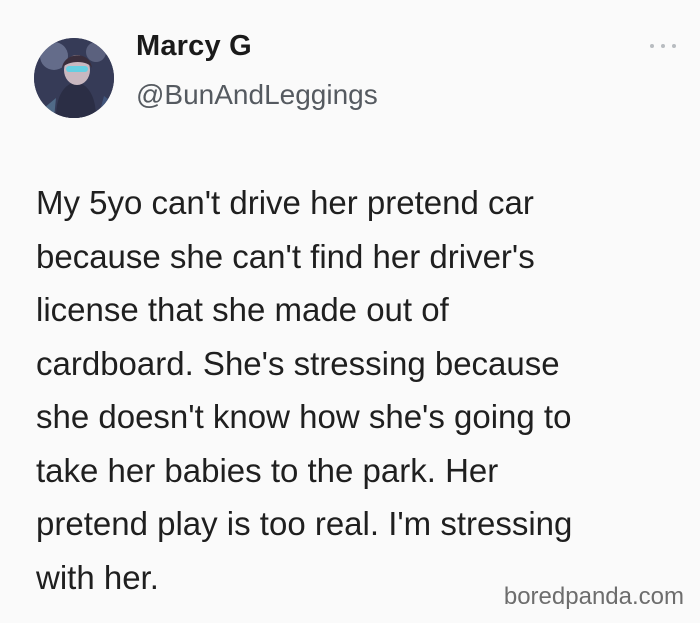 The height and width of the screenshot is (623, 700). Describe the element at coordinates (194, 46) in the screenshot. I see `author-display-name: Marcy G` at that location.